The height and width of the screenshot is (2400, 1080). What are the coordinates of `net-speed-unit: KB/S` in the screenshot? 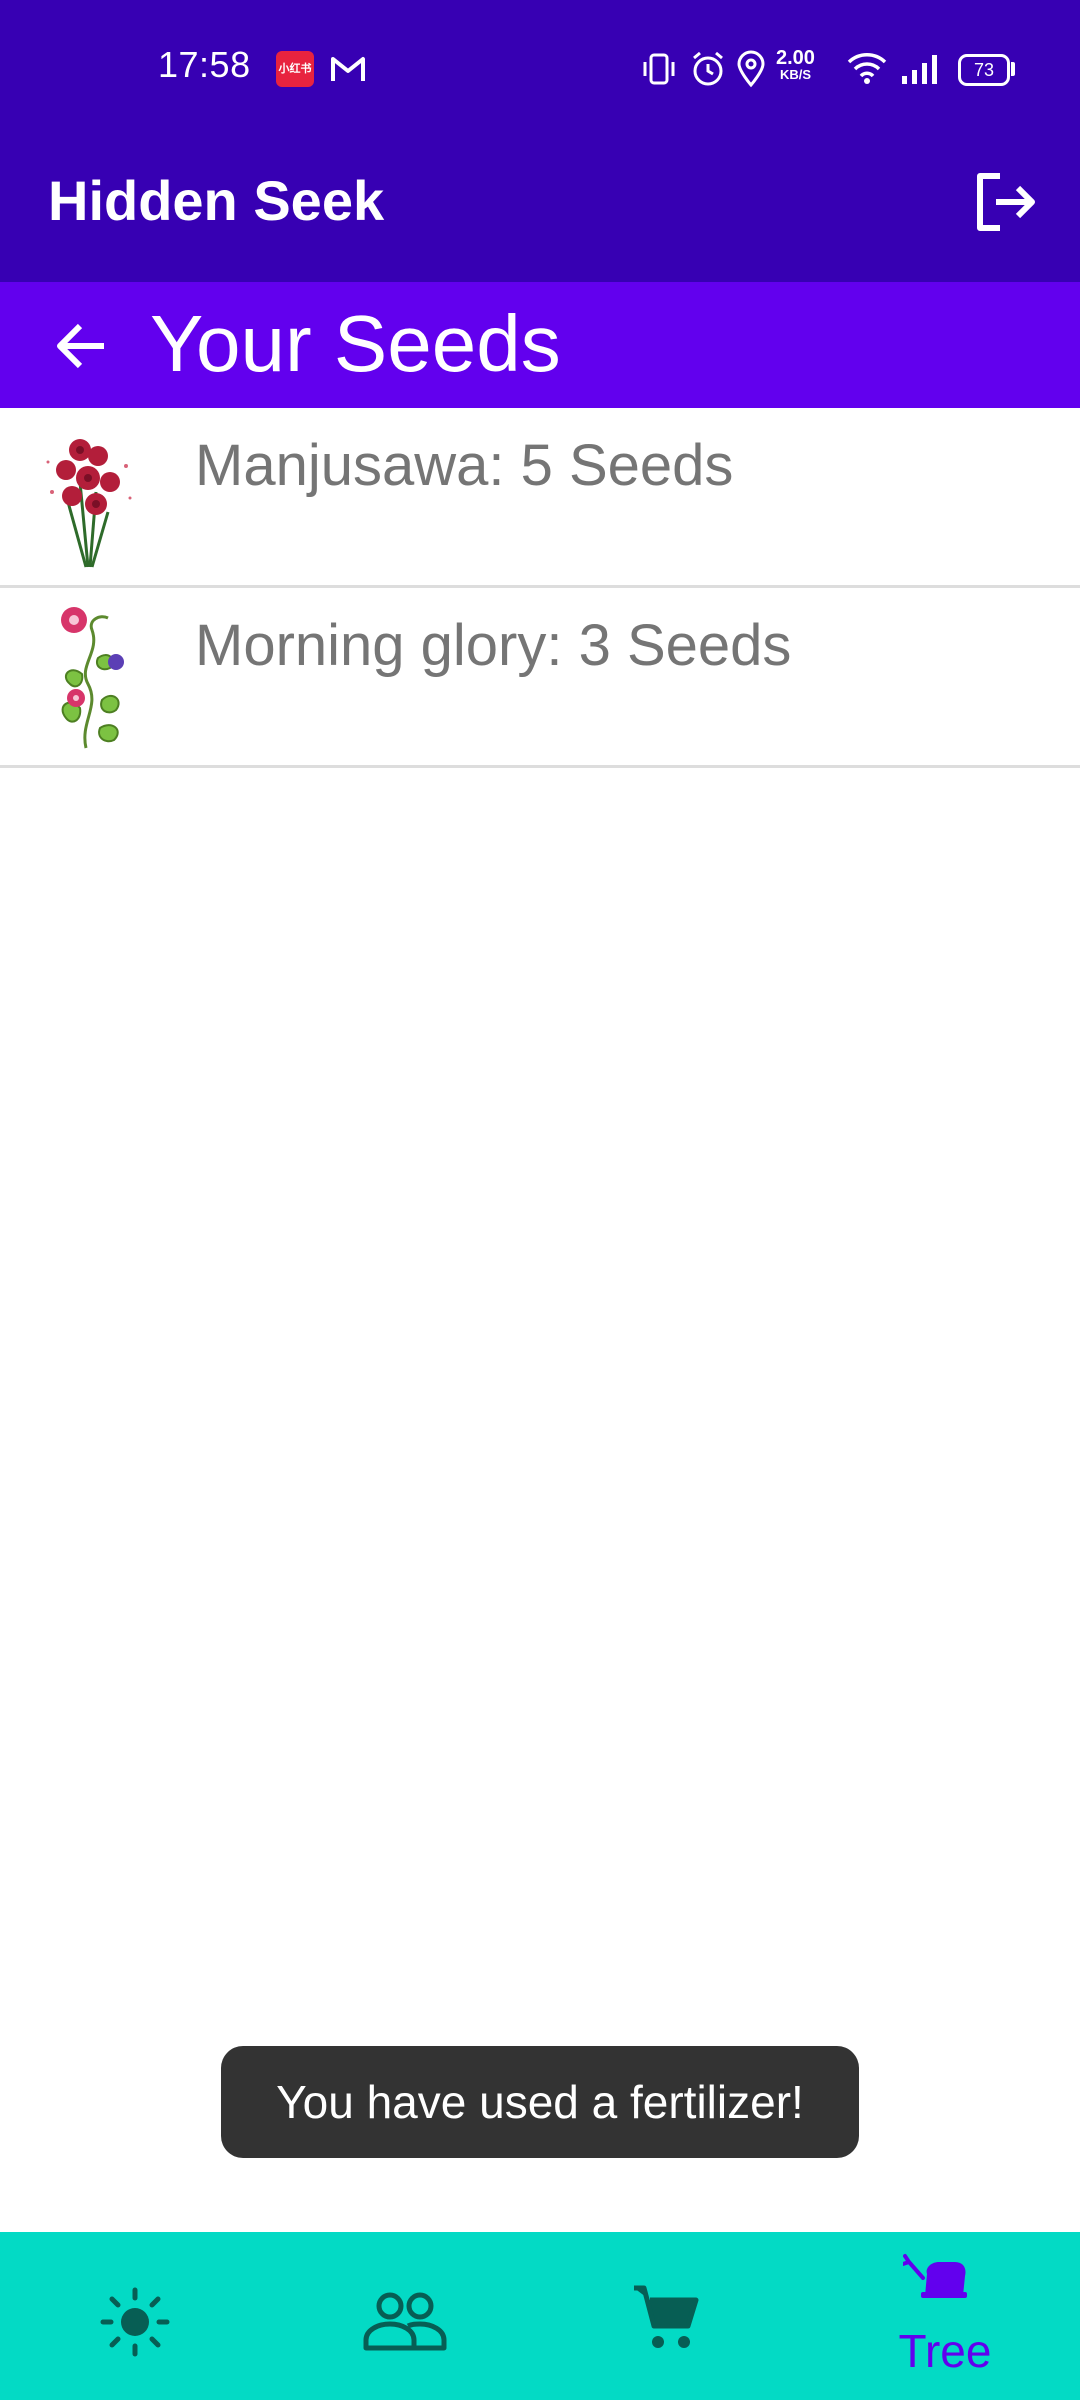 It's located at (795, 74).